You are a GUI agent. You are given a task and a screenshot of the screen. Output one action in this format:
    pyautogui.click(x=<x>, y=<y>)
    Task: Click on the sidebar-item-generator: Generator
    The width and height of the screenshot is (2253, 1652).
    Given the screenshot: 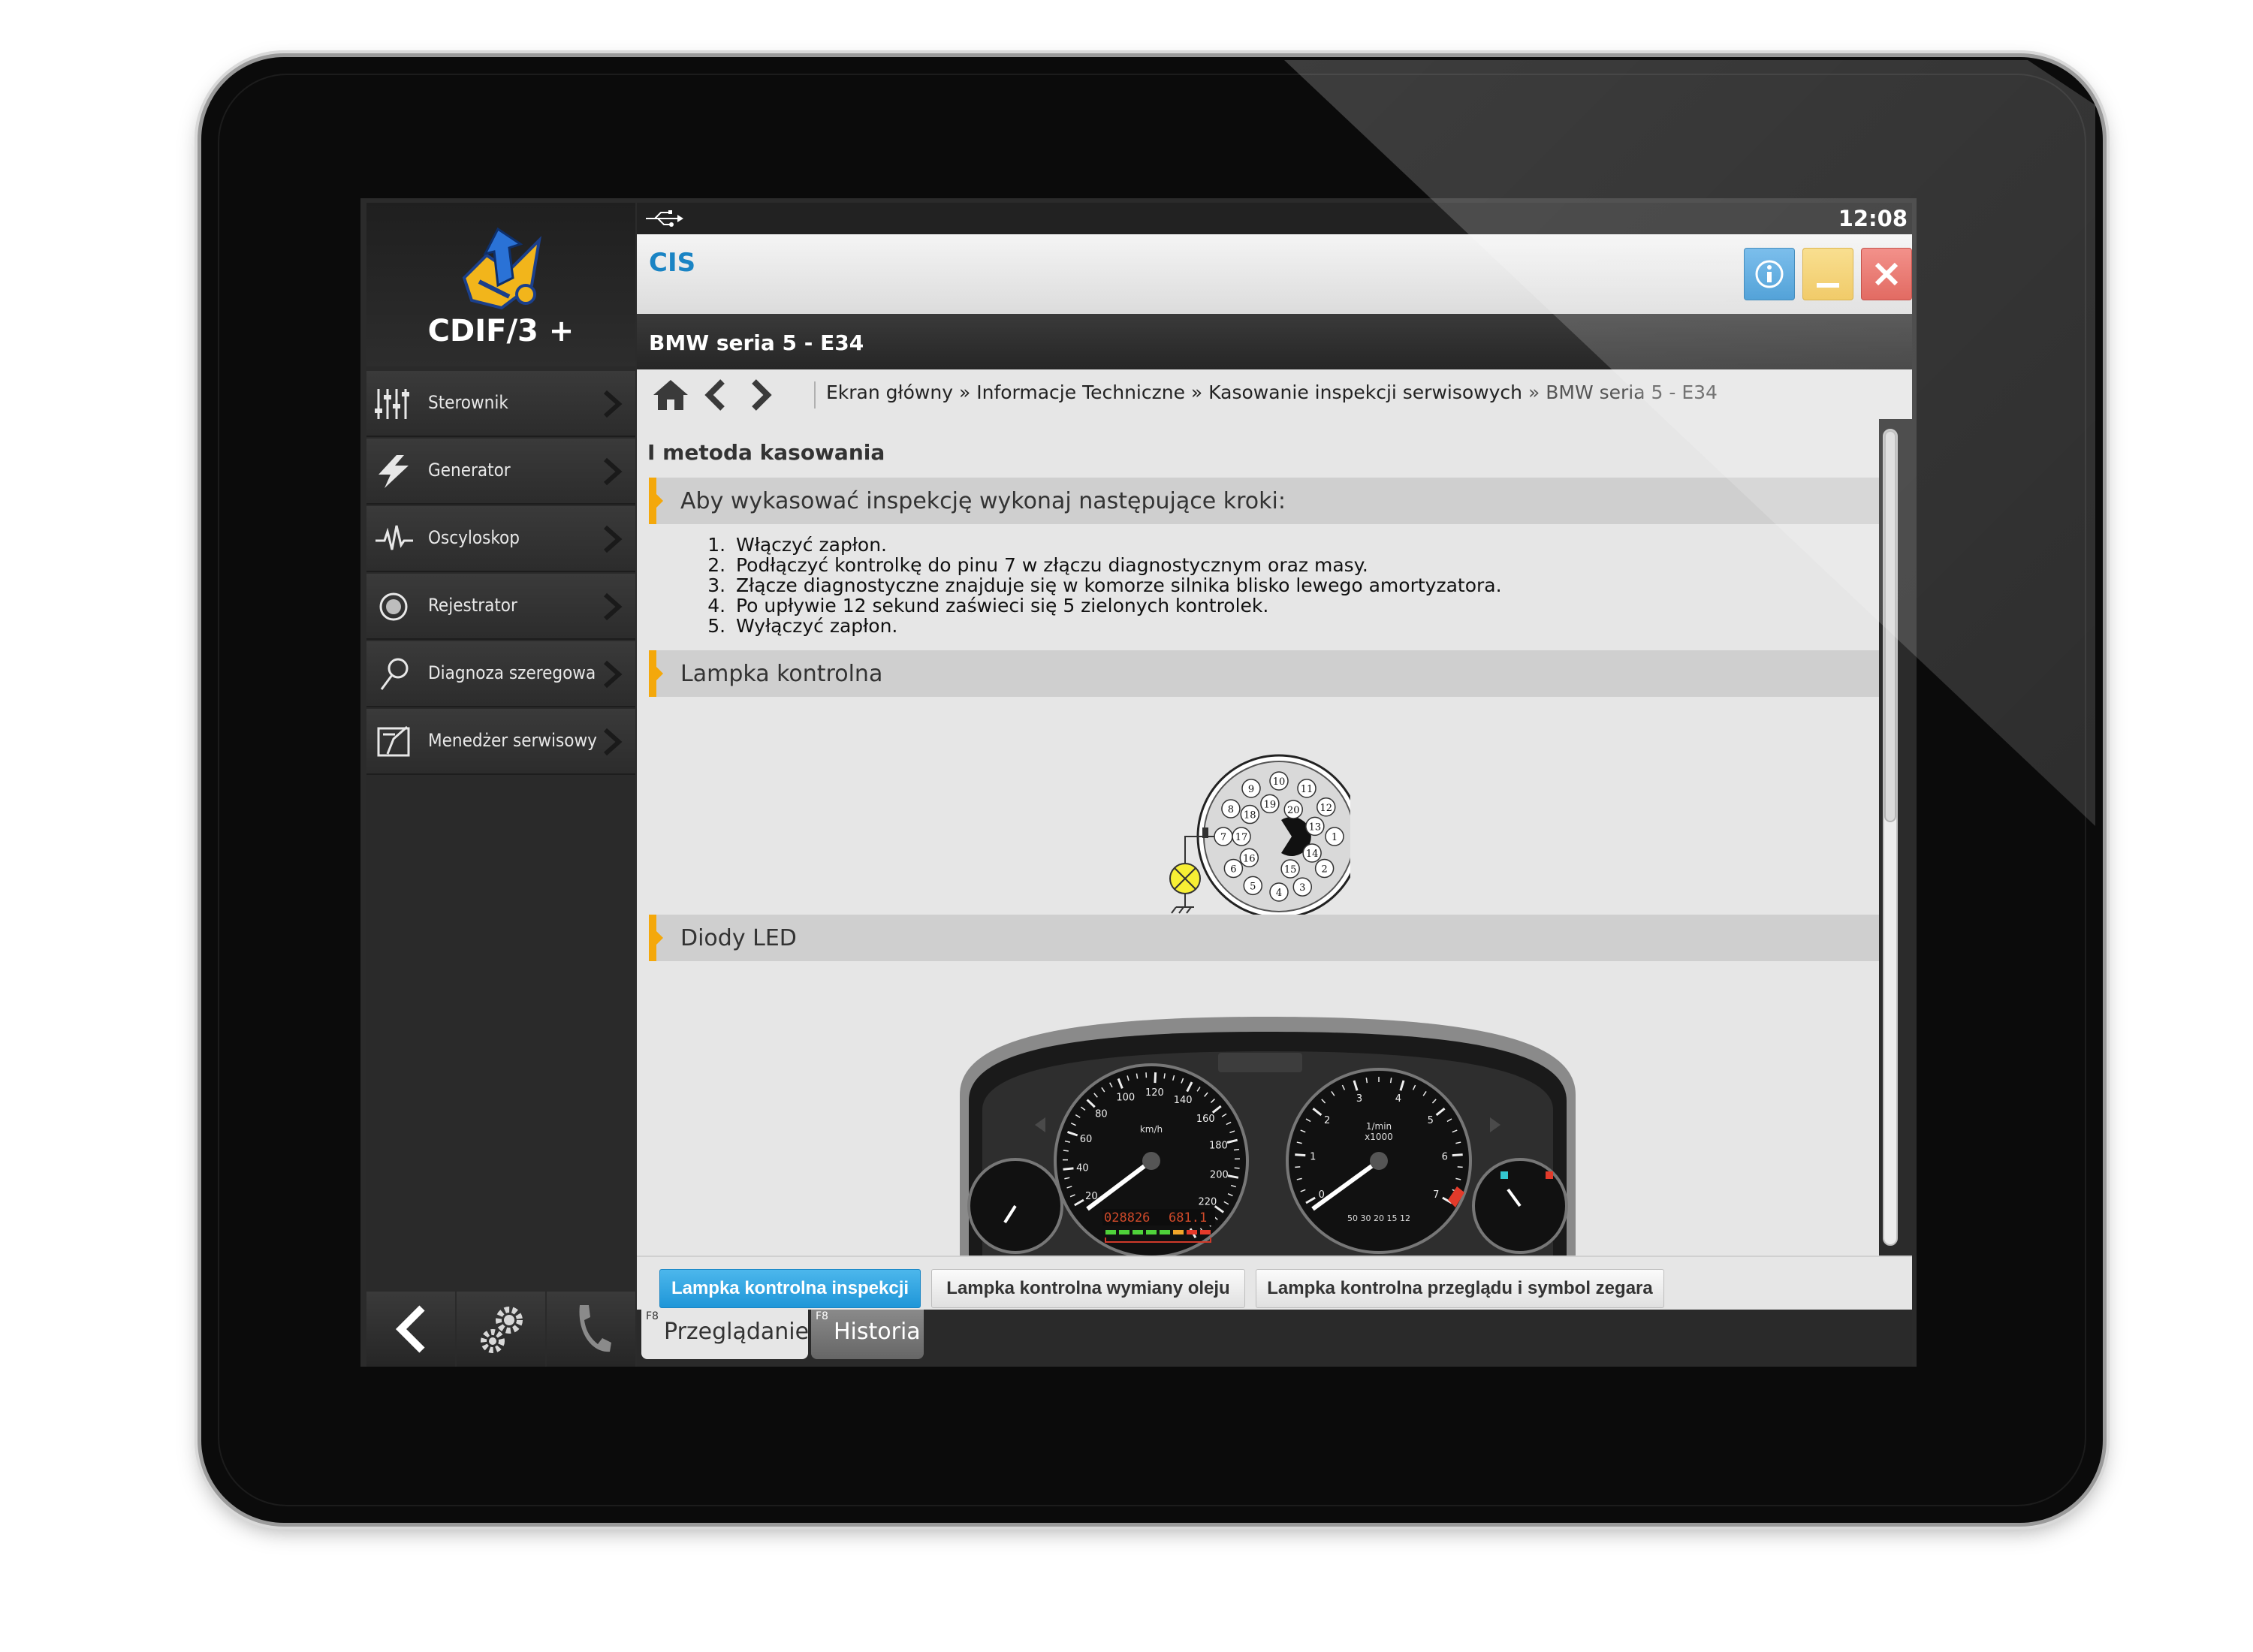 What is the action you would take?
    pyautogui.click(x=500, y=472)
    